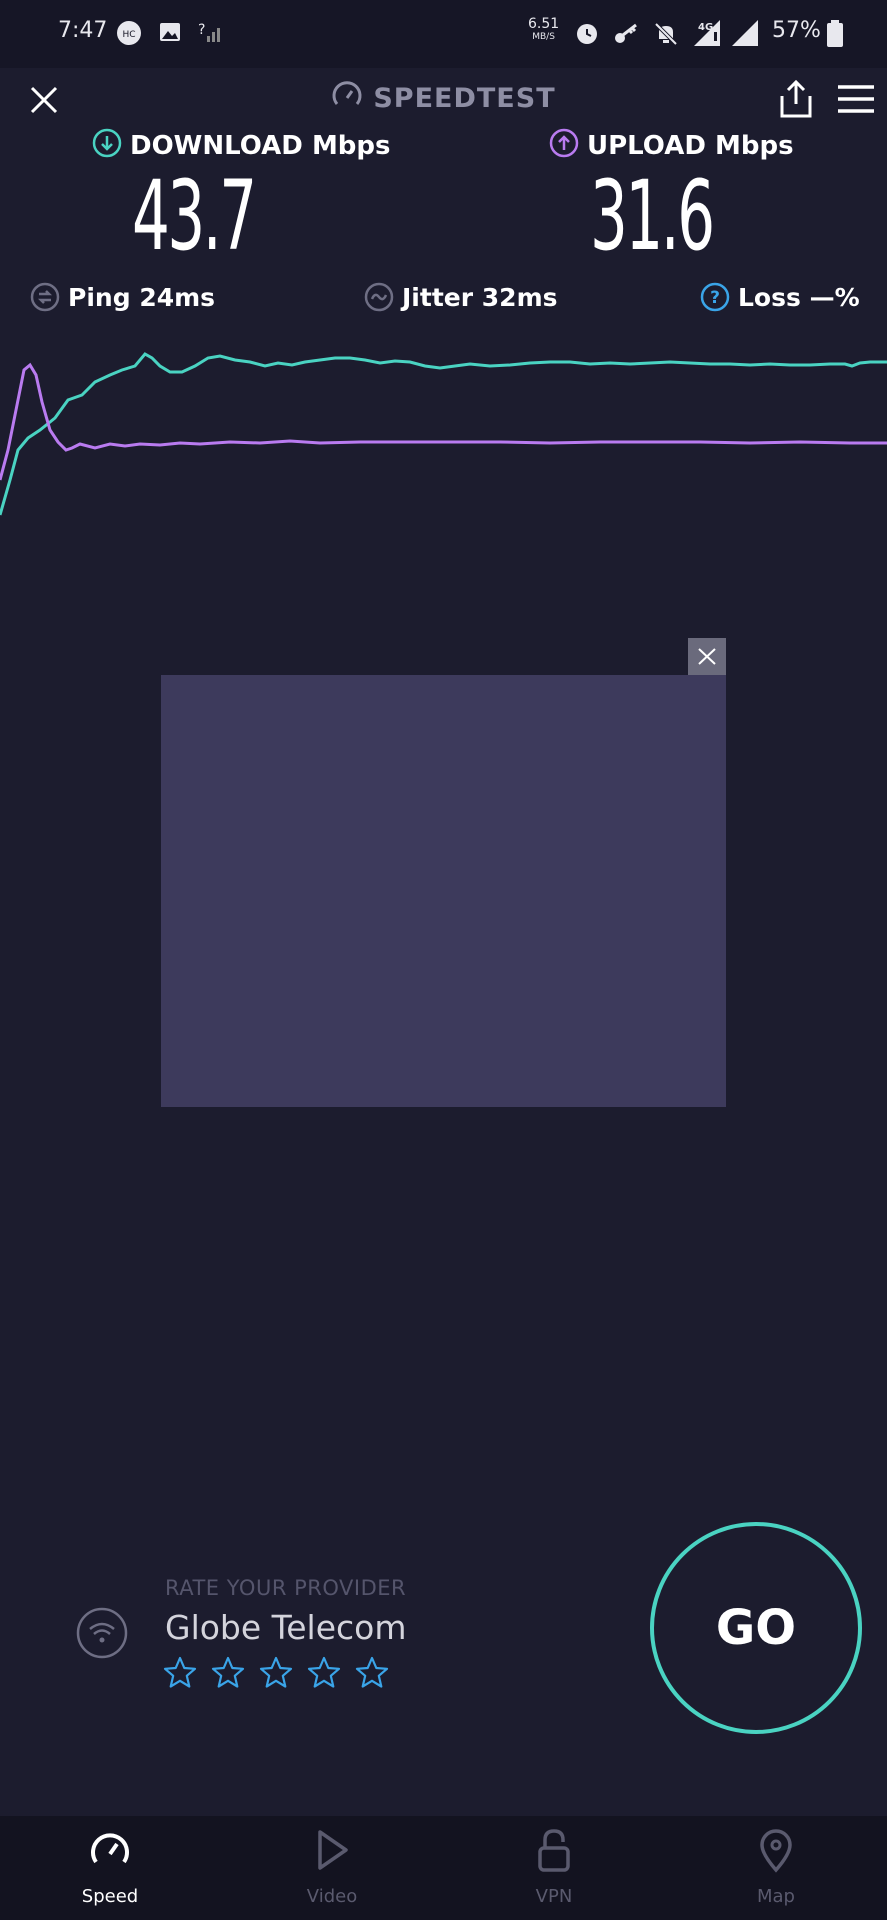 The width and height of the screenshot is (887, 1920). What do you see at coordinates (102, 1633) in the screenshot?
I see `wifi-icon` at bounding box center [102, 1633].